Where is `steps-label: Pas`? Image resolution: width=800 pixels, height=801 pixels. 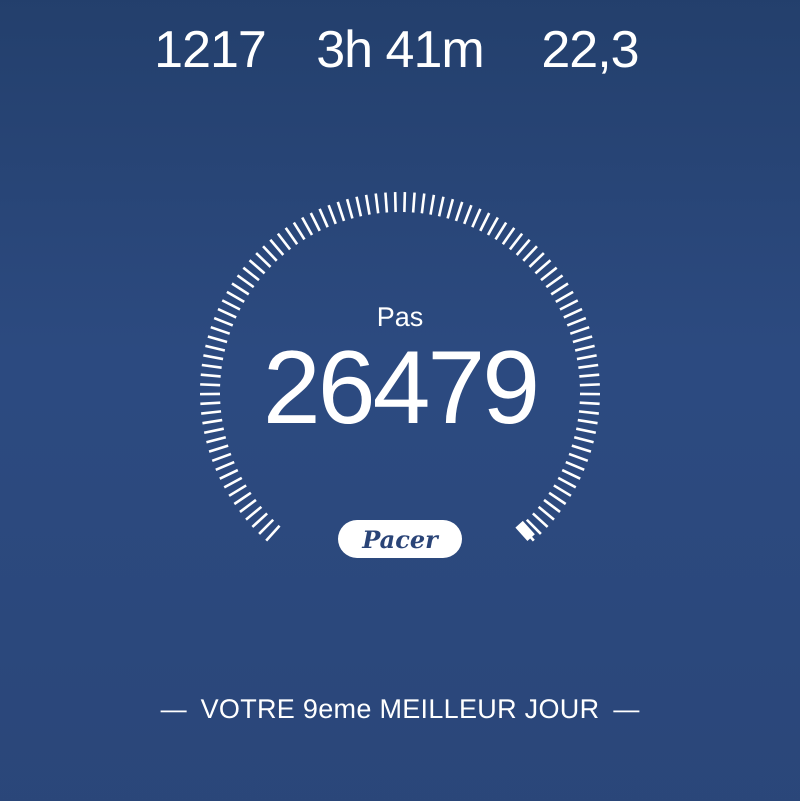
steps-label: Pas is located at coordinates (400, 317).